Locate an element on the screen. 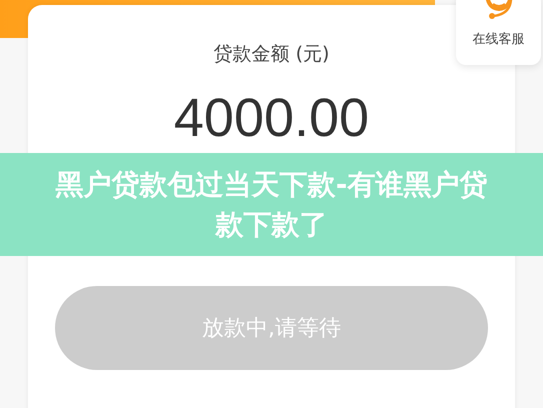  customer-service-button: 在线客服 is located at coordinates (498, 32).